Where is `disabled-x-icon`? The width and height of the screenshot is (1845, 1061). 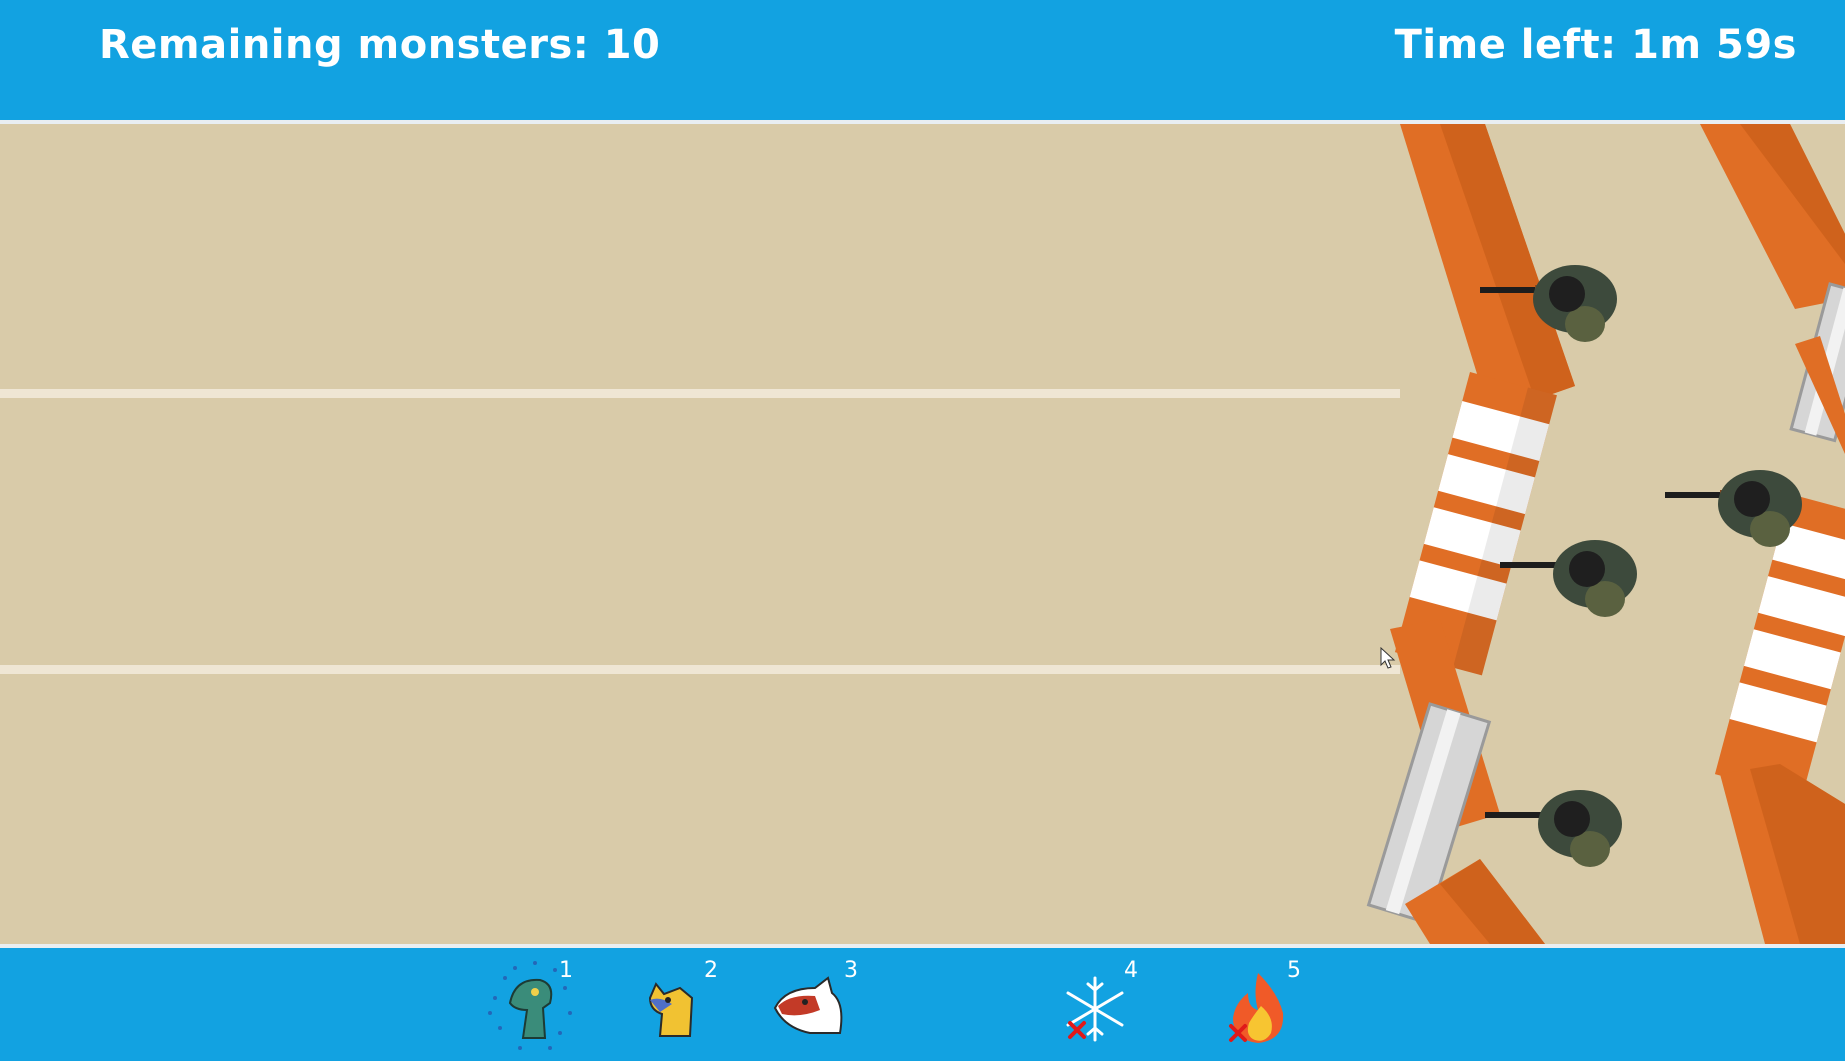 disabled-x-icon is located at coordinates (1077, 1030).